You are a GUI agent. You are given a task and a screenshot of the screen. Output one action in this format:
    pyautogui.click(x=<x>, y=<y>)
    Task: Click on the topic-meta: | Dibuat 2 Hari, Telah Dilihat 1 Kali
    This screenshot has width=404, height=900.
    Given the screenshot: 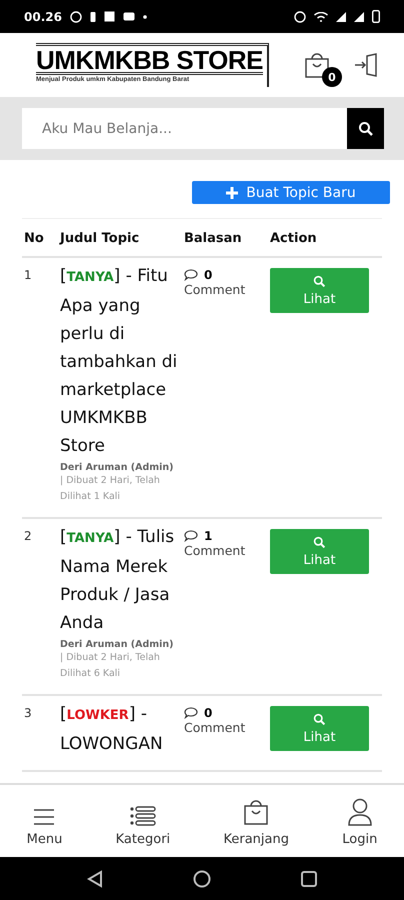 What is the action you would take?
    pyautogui.click(x=110, y=489)
    